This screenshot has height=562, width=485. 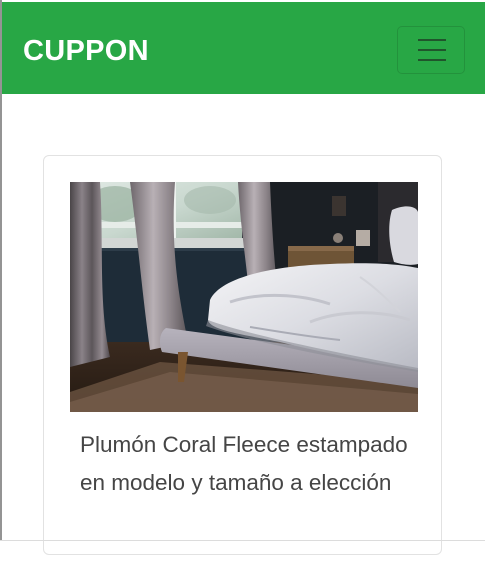 I want to click on viewport-bottom-edge, so click(x=242, y=540).